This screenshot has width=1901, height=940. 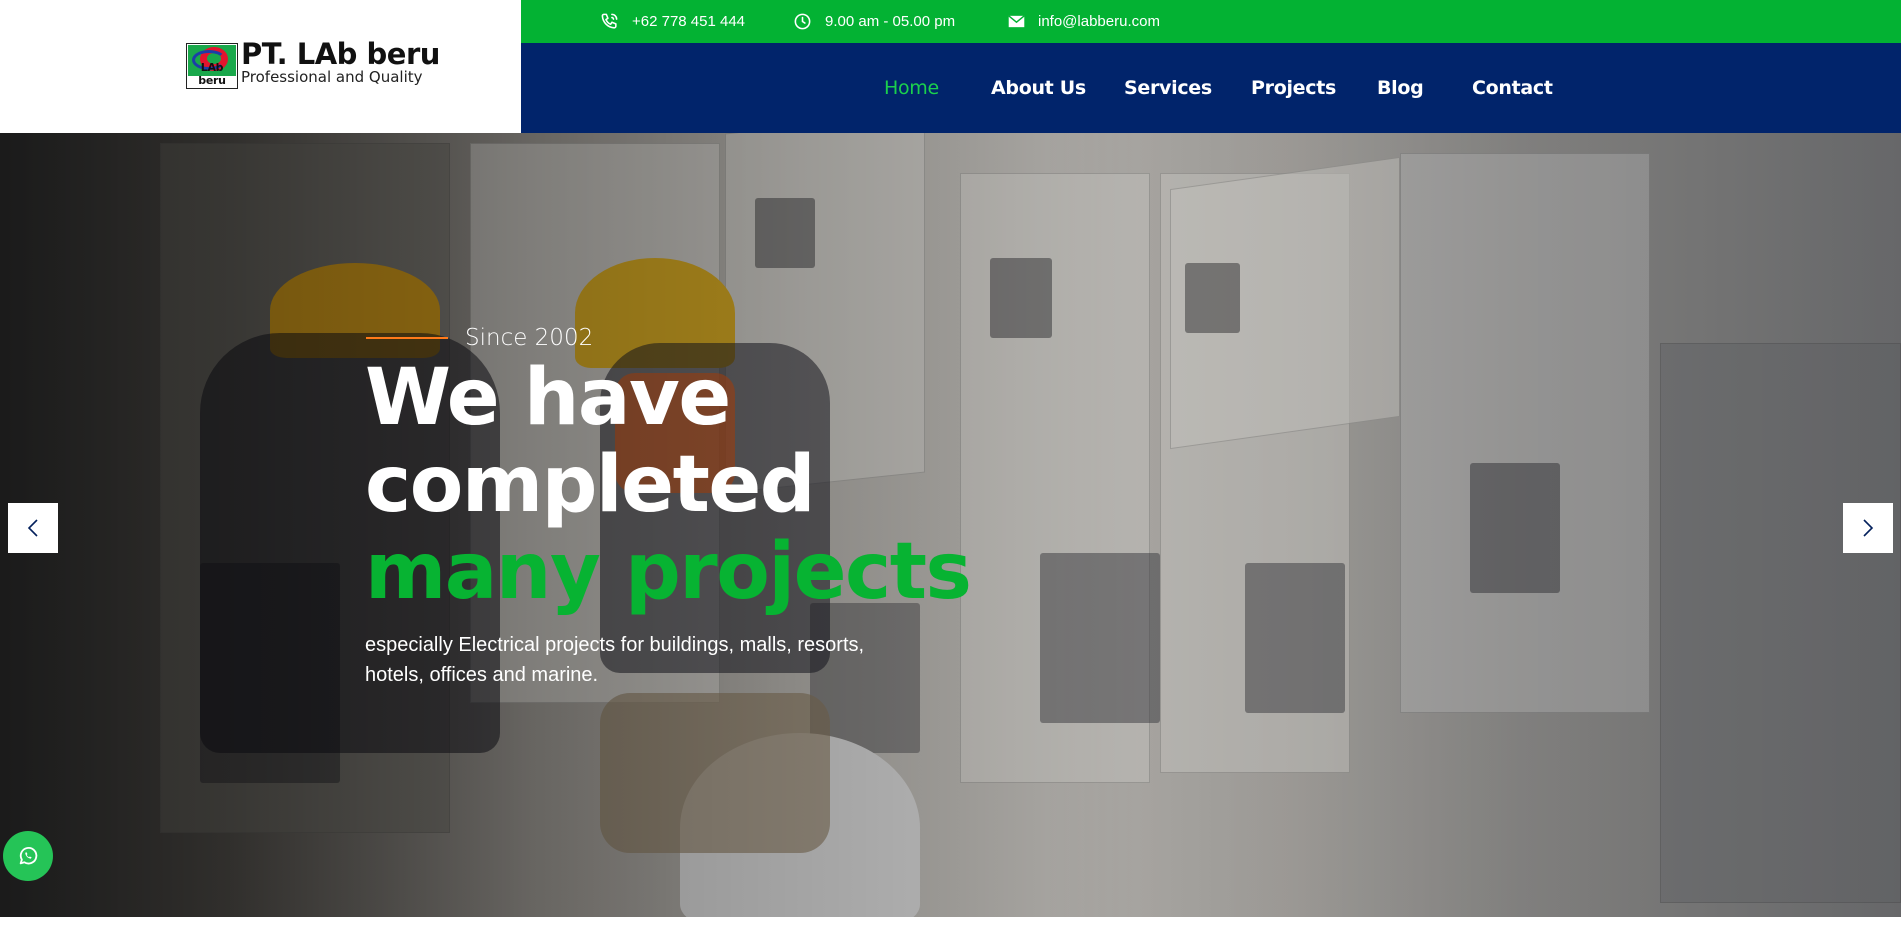 What do you see at coordinates (1512, 88) in the screenshot?
I see `nav-contact: Contact` at bounding box center [1512, 88].